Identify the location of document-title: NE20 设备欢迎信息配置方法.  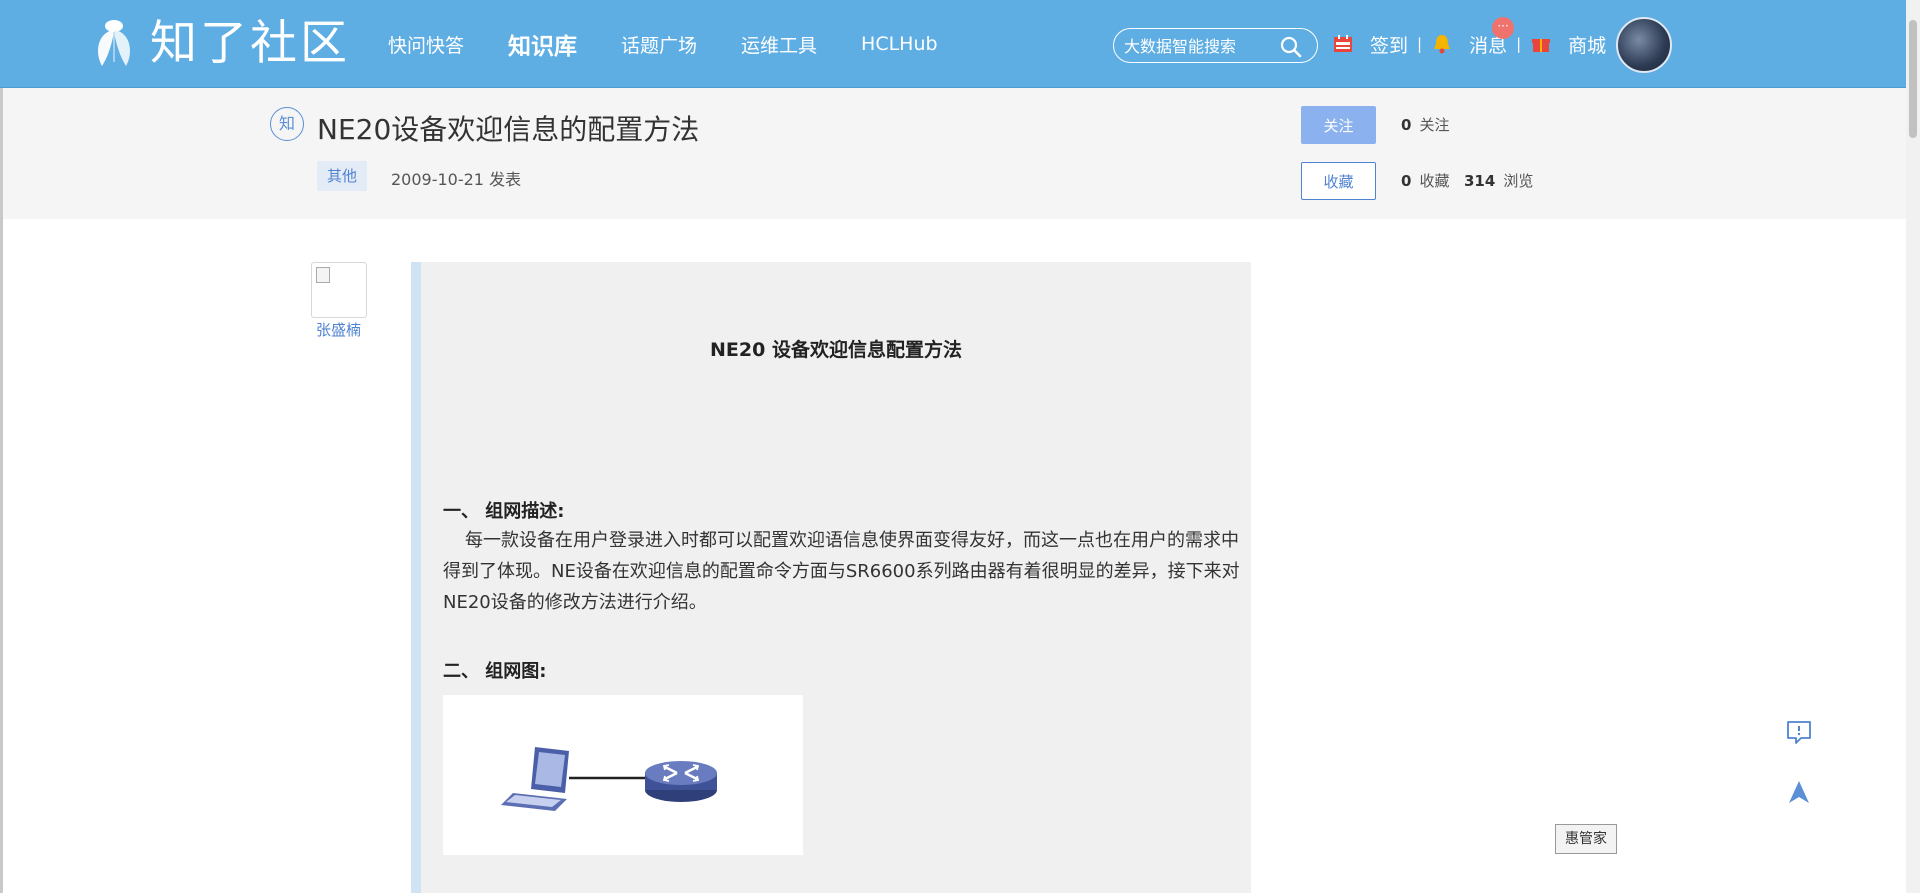
(836, 350).